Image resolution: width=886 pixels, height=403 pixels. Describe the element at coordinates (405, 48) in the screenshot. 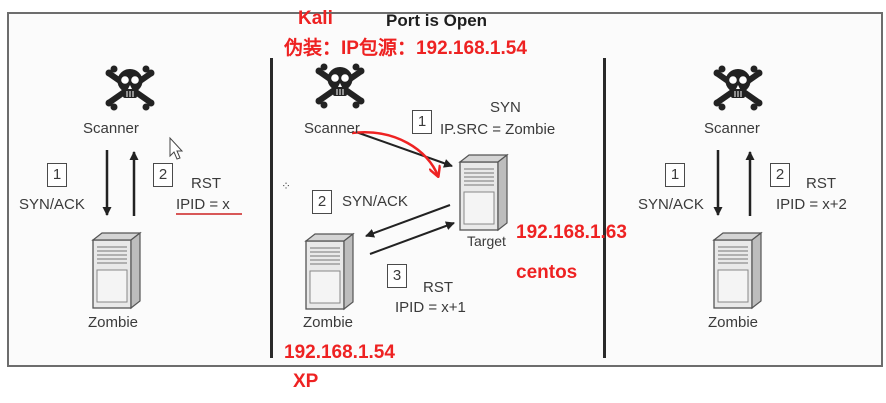

I see `annotation-spoof-source: 伪装：IP包源：192.168.1.54` at that location.